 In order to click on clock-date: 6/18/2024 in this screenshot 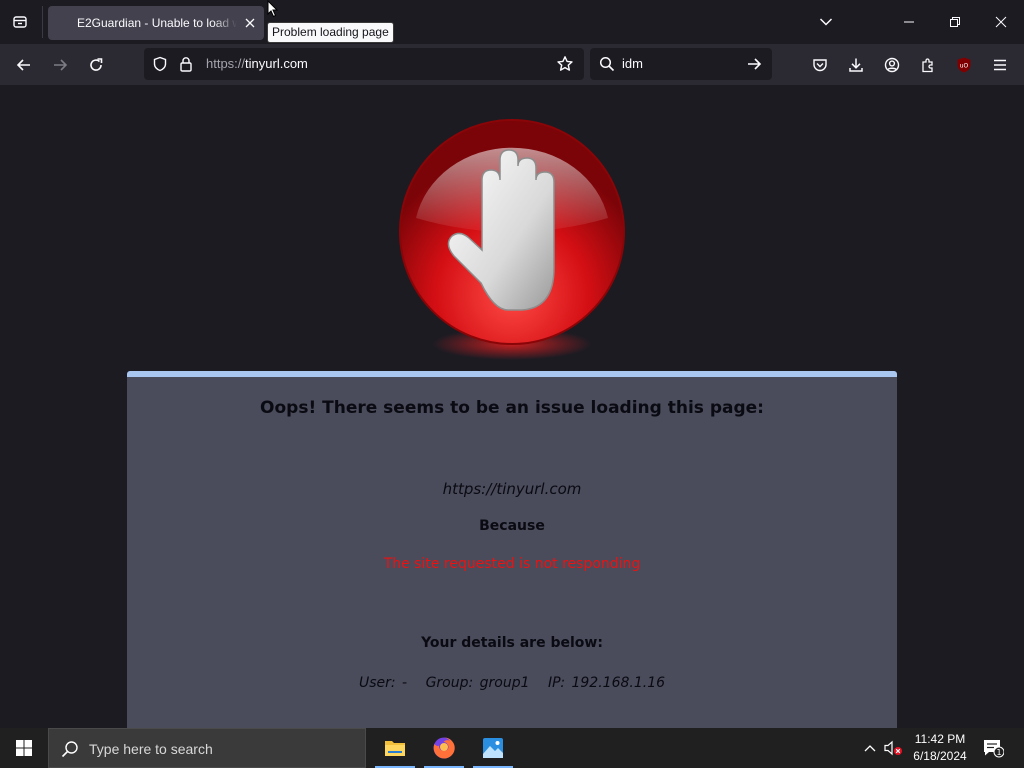, I will do `click(940, 756)`.